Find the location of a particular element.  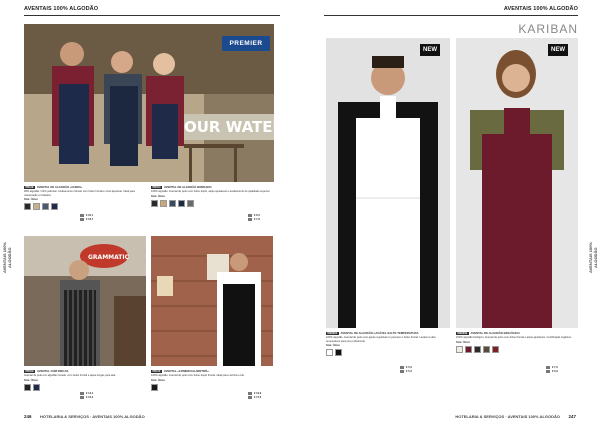

premier-brand-badge: PREMIER is located at coordinates (246, 43).